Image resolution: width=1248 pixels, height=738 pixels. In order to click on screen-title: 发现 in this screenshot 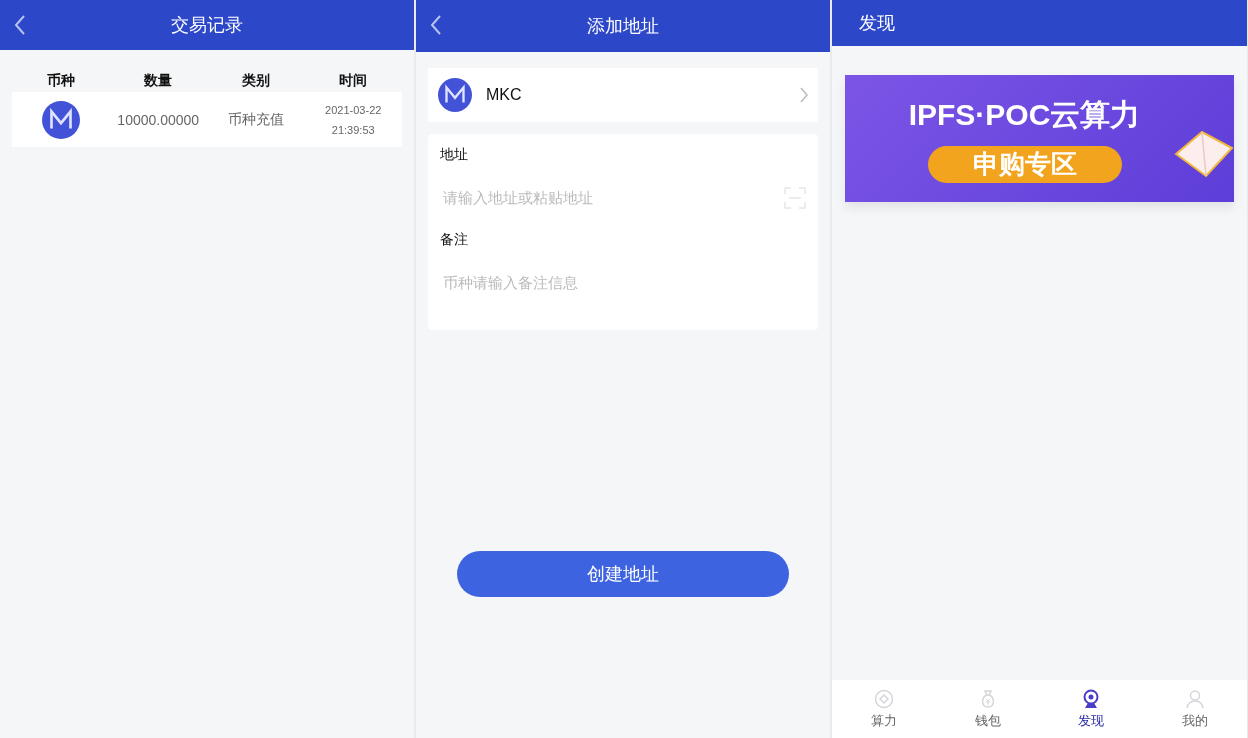, I will do `click(877, 23)`.